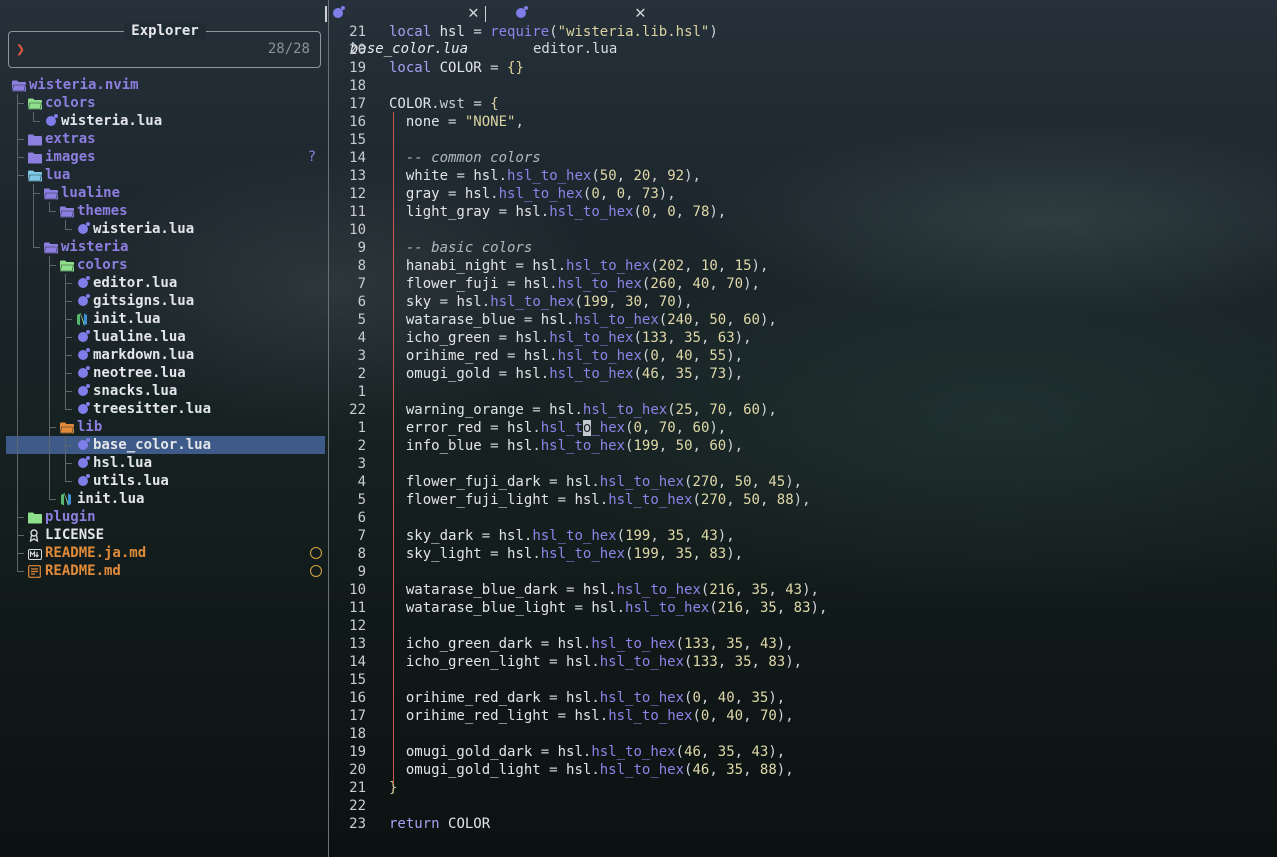 The width and height of the screenshot is (1277, 857). Describe the element at coordinates (557, 428) in the screenshot. I see `code-line: error_red = hsl.hsl_to_hex(0, 70, 60),` at that location.